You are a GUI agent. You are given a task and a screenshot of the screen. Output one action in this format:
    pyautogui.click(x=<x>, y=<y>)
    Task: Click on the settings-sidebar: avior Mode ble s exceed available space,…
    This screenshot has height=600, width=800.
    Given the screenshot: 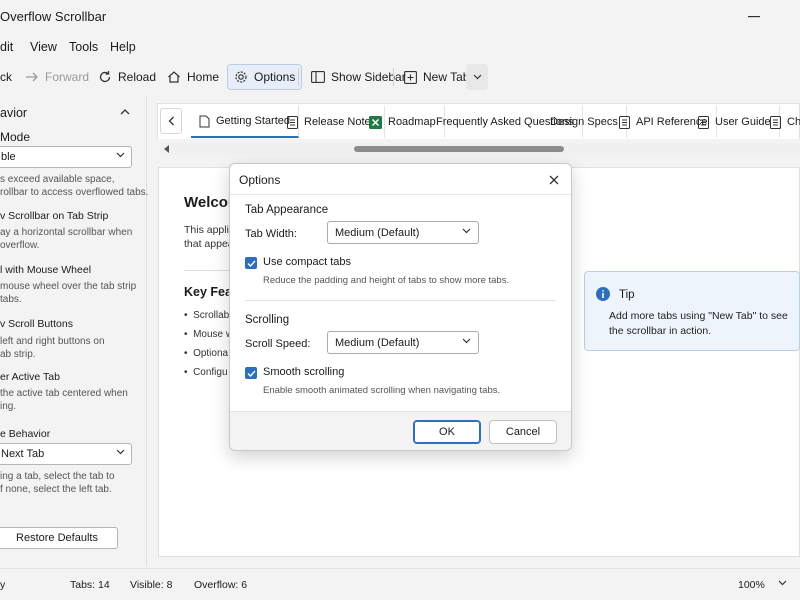 What is the action you would take?
    pyautogui.click(x=74, y=331)
    